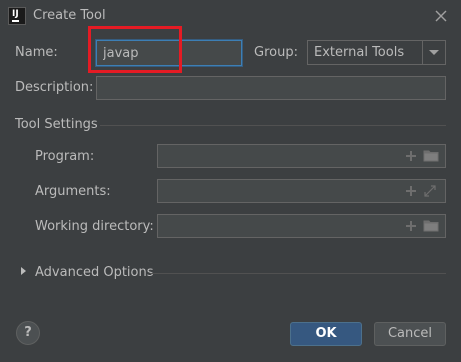 Image resolution: width=461 pixels, height=362 pixels. What do you see at coordinates (326, 334) in the screenshot?
I see `ok-button: OK` at bounding box center [326, 334].